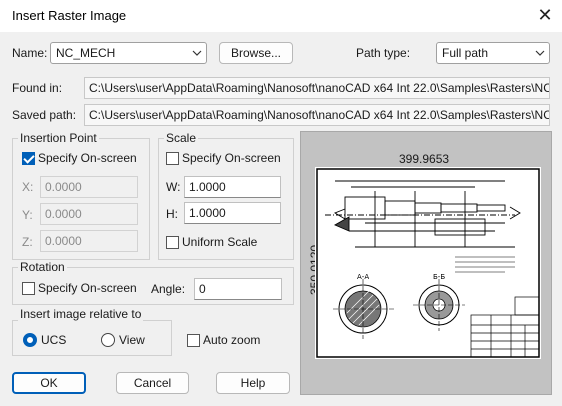 The height and width of the screenshot is (406, 562). I want to click on x-input: 0.0000, so click(89, 187).